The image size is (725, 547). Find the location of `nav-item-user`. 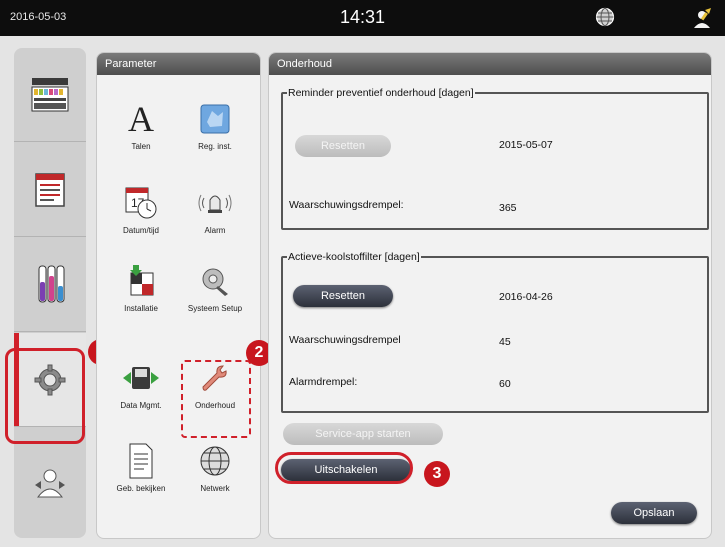

nav-item-user is located at coordinates (50, 483).